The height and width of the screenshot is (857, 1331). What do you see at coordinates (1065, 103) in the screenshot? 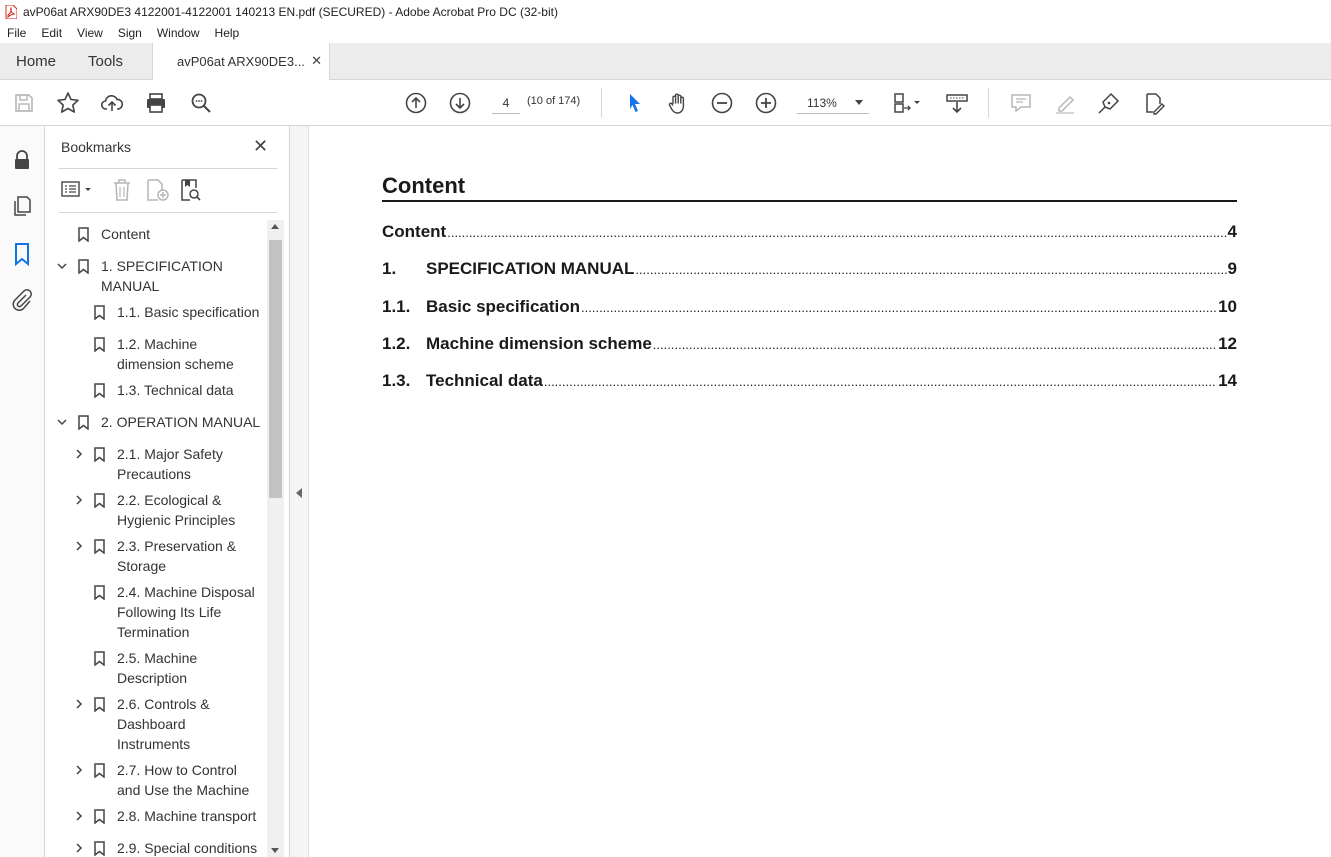
I see `highlight-icon` at bounding box center [1065, 103].